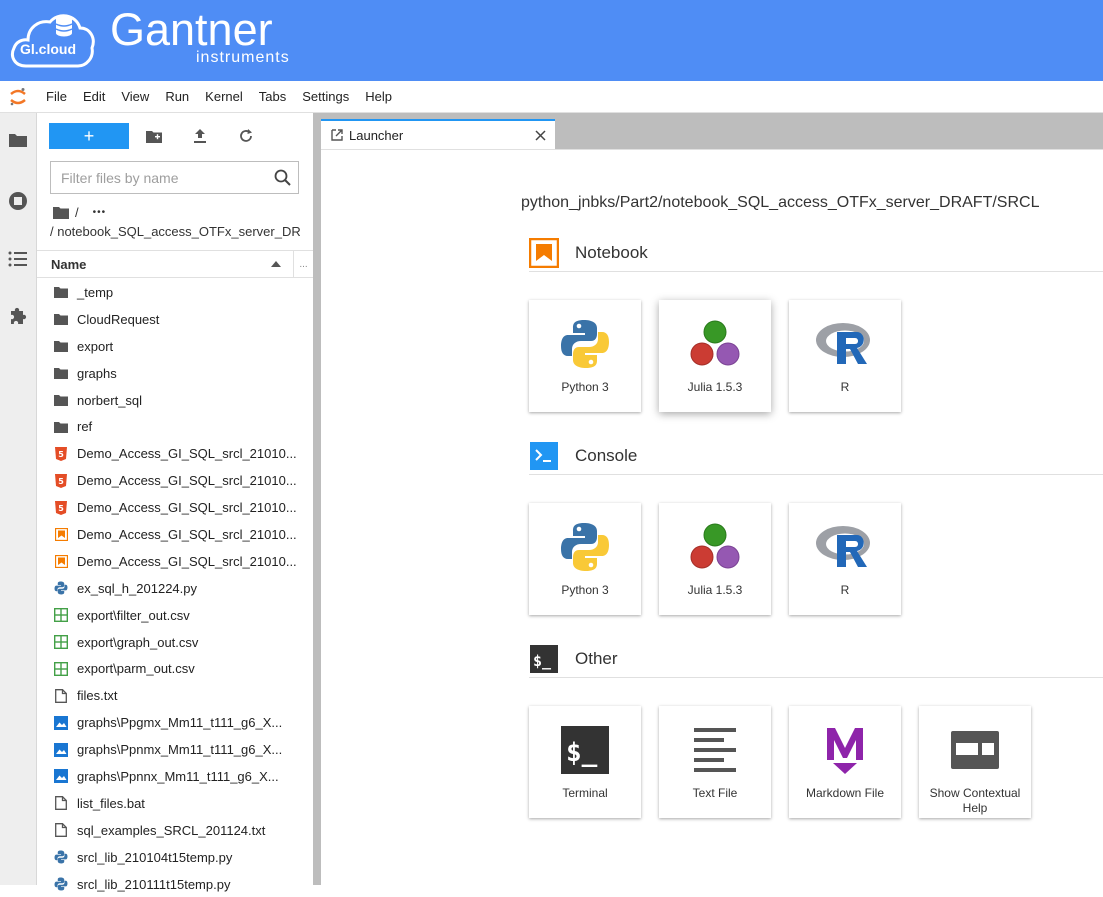 This screenshot has width=1103, height=897. What do you see at coordinates (317, 499) in the screenshot?
I see `panel-splitter` at bounding box center [317, 499].